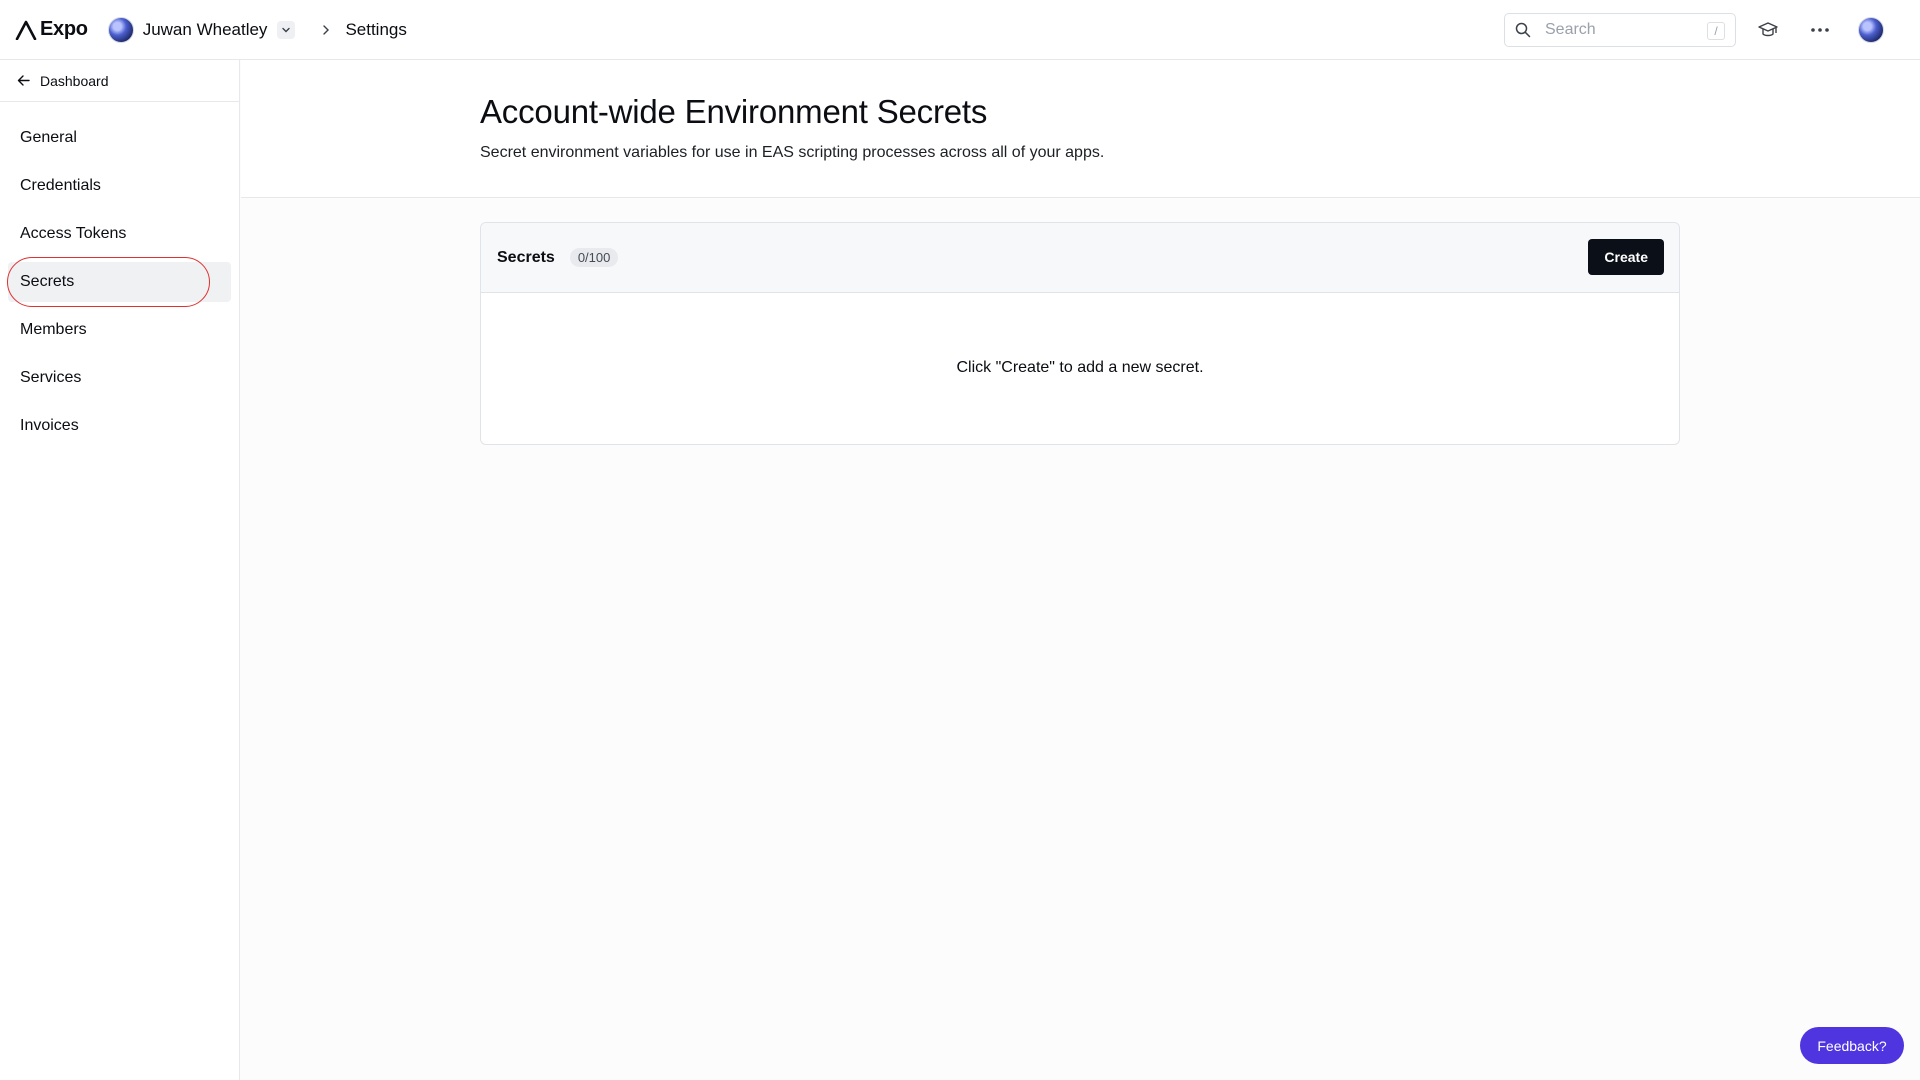 This screenshot has height=1080, width=1920. I want to click on search-input: Search /, so click(1620, 30).